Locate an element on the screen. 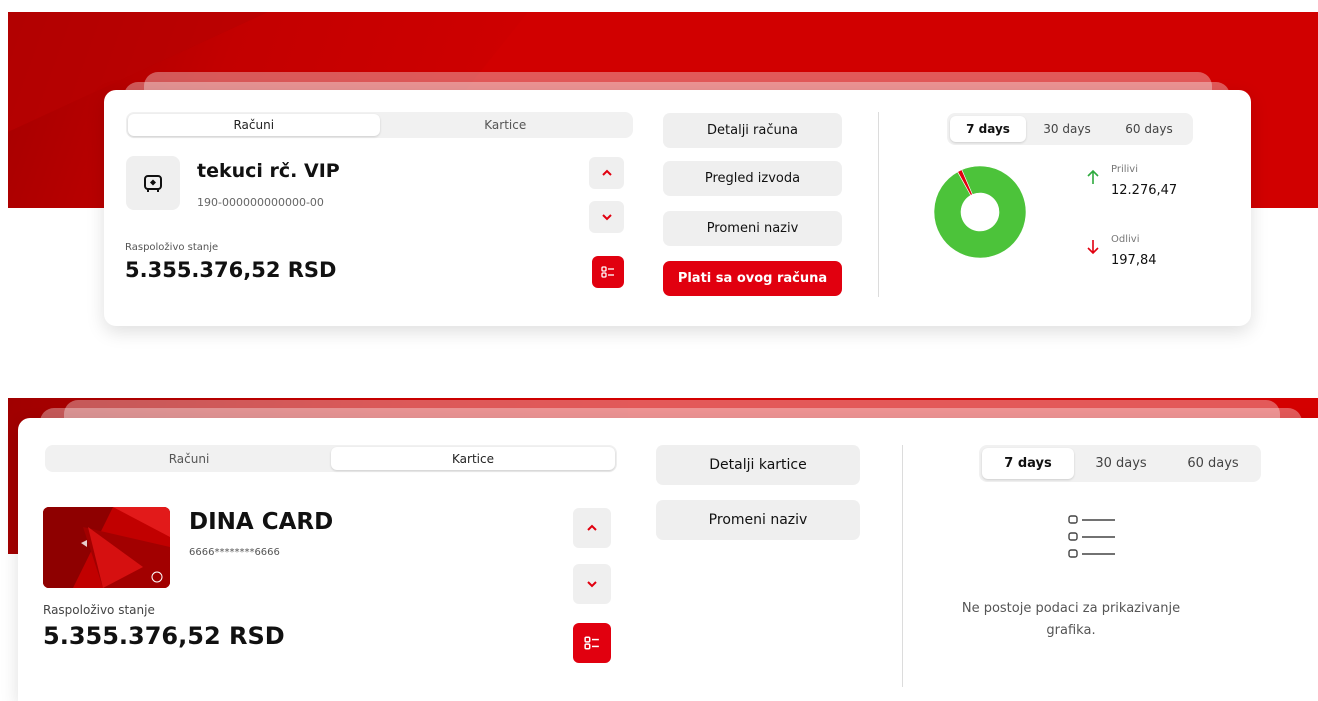 This screenshot has width=1318, height=701. arrow-down-icon is located at coordinates (1093, 249).